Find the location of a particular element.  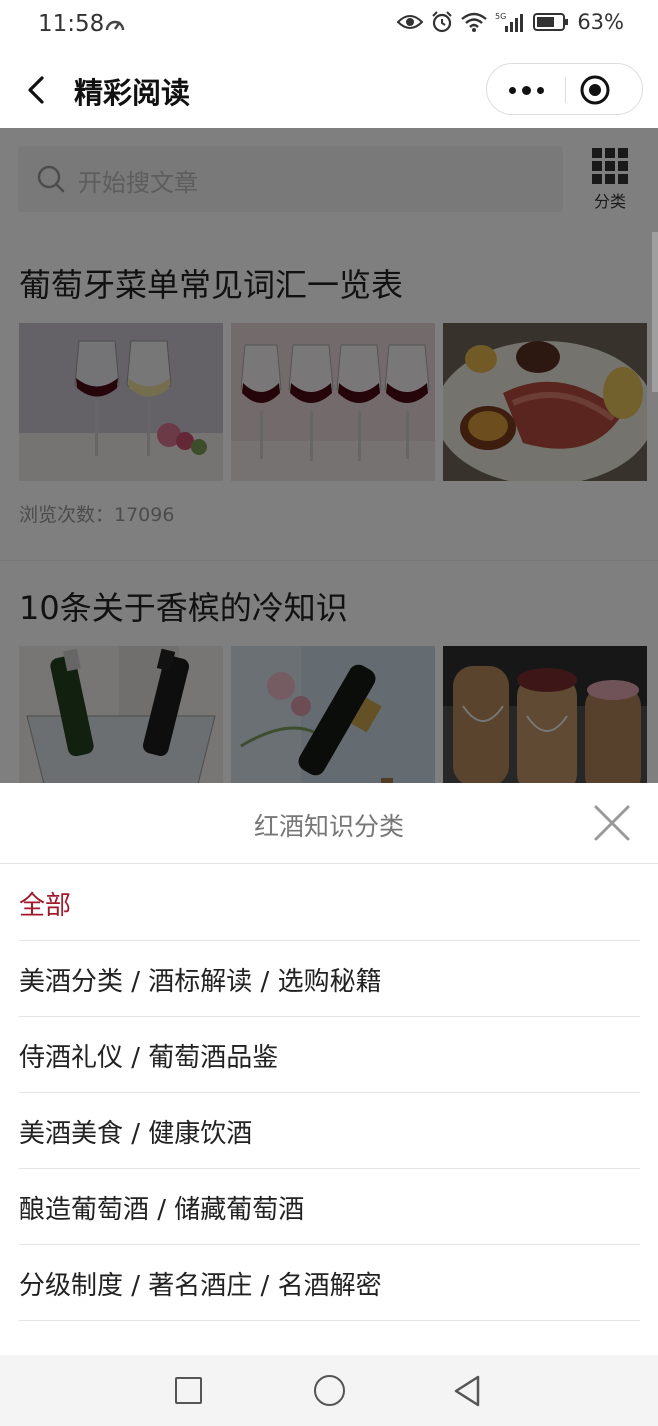

category-item-label: 美酒美食 / 健康饮酒 is located at coordinates (136, 1134).